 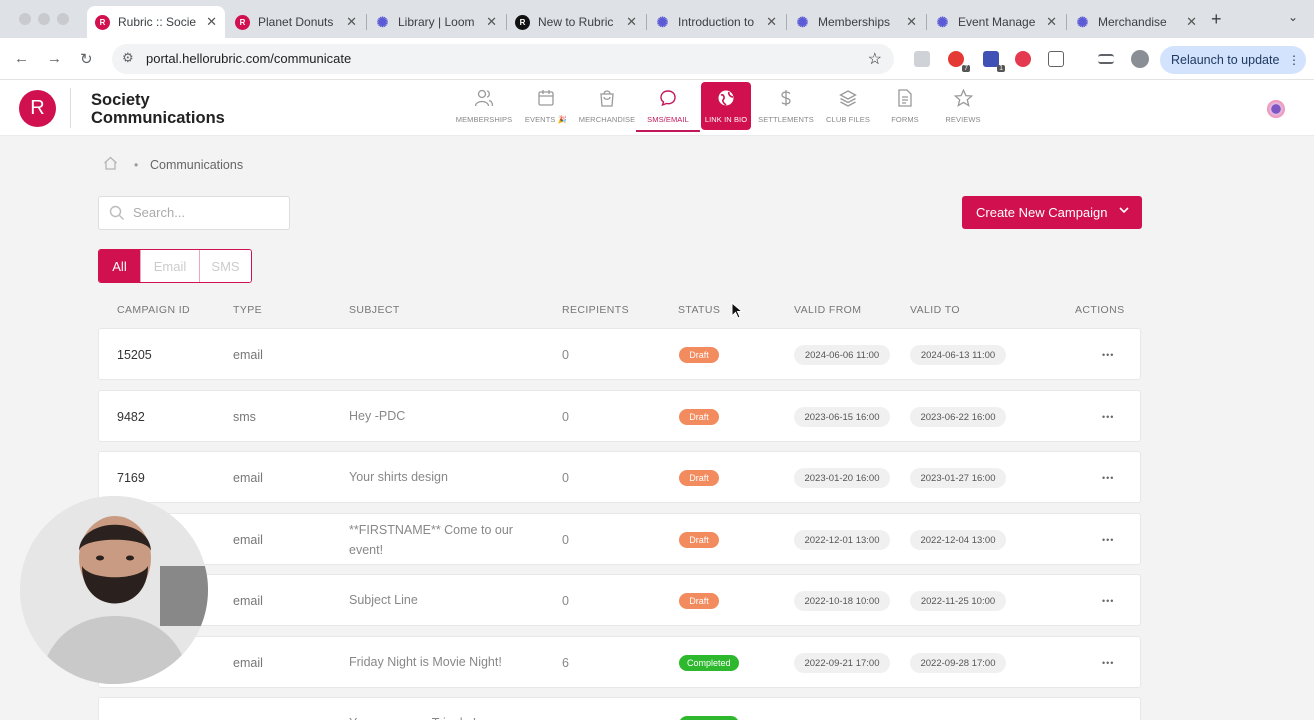 What do you see at coordinates (607, 119) in the screenshot?
I see `nav-label: MERCHANDISE` at bounding box center [607, 119].